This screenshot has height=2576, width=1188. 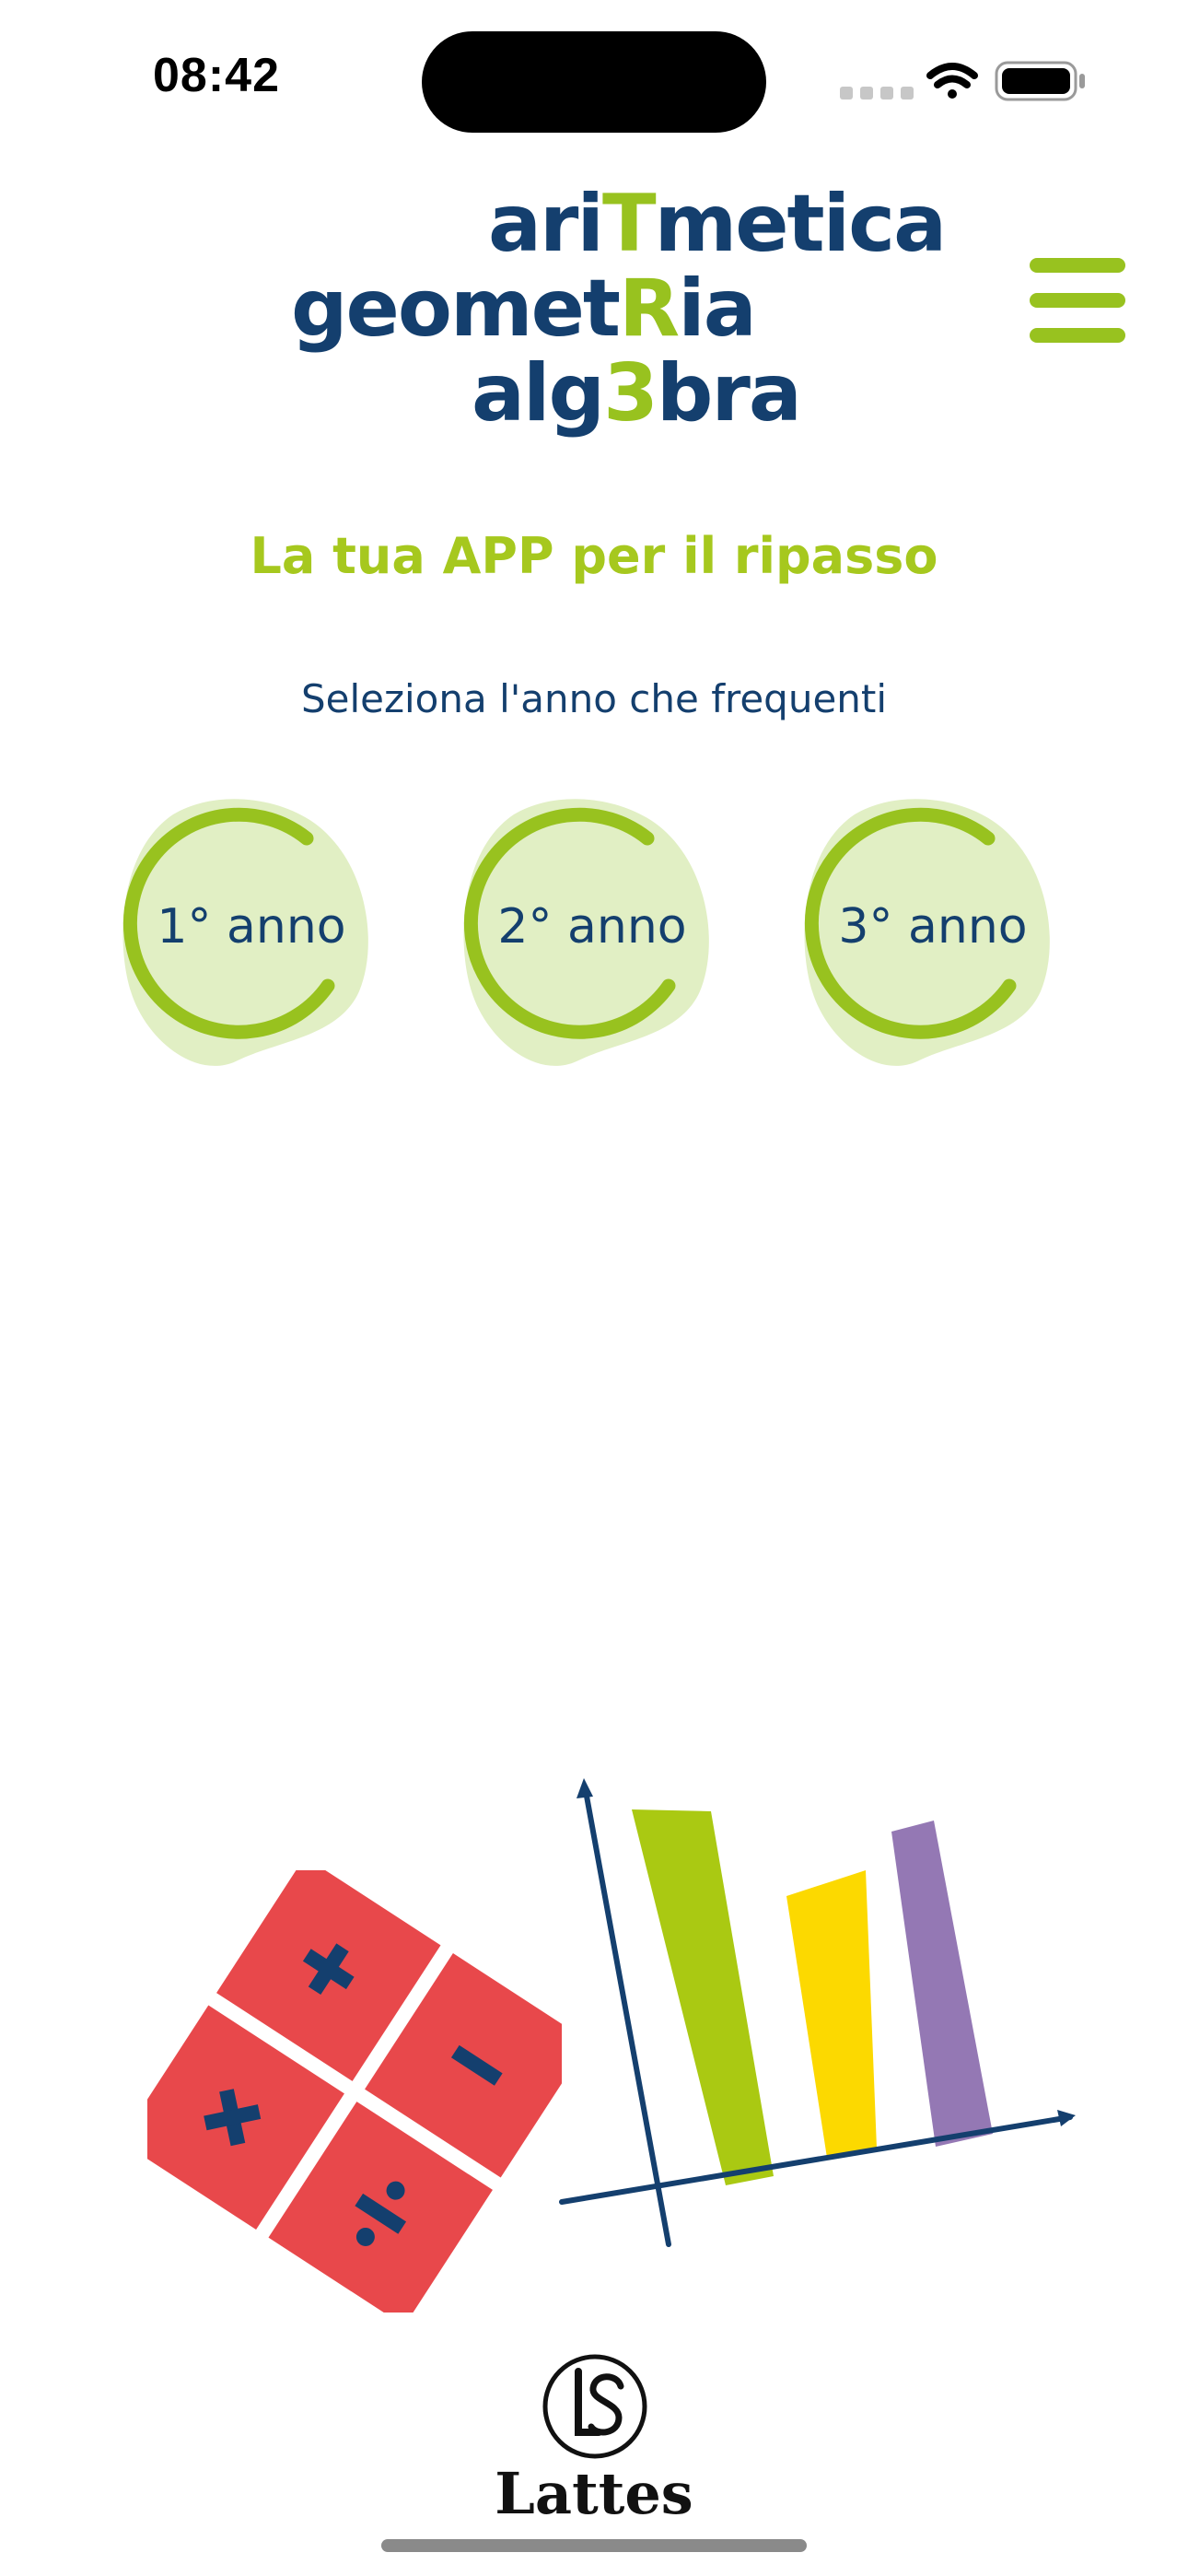 I want to click on home-indicator, so click(x=594, y=2545).